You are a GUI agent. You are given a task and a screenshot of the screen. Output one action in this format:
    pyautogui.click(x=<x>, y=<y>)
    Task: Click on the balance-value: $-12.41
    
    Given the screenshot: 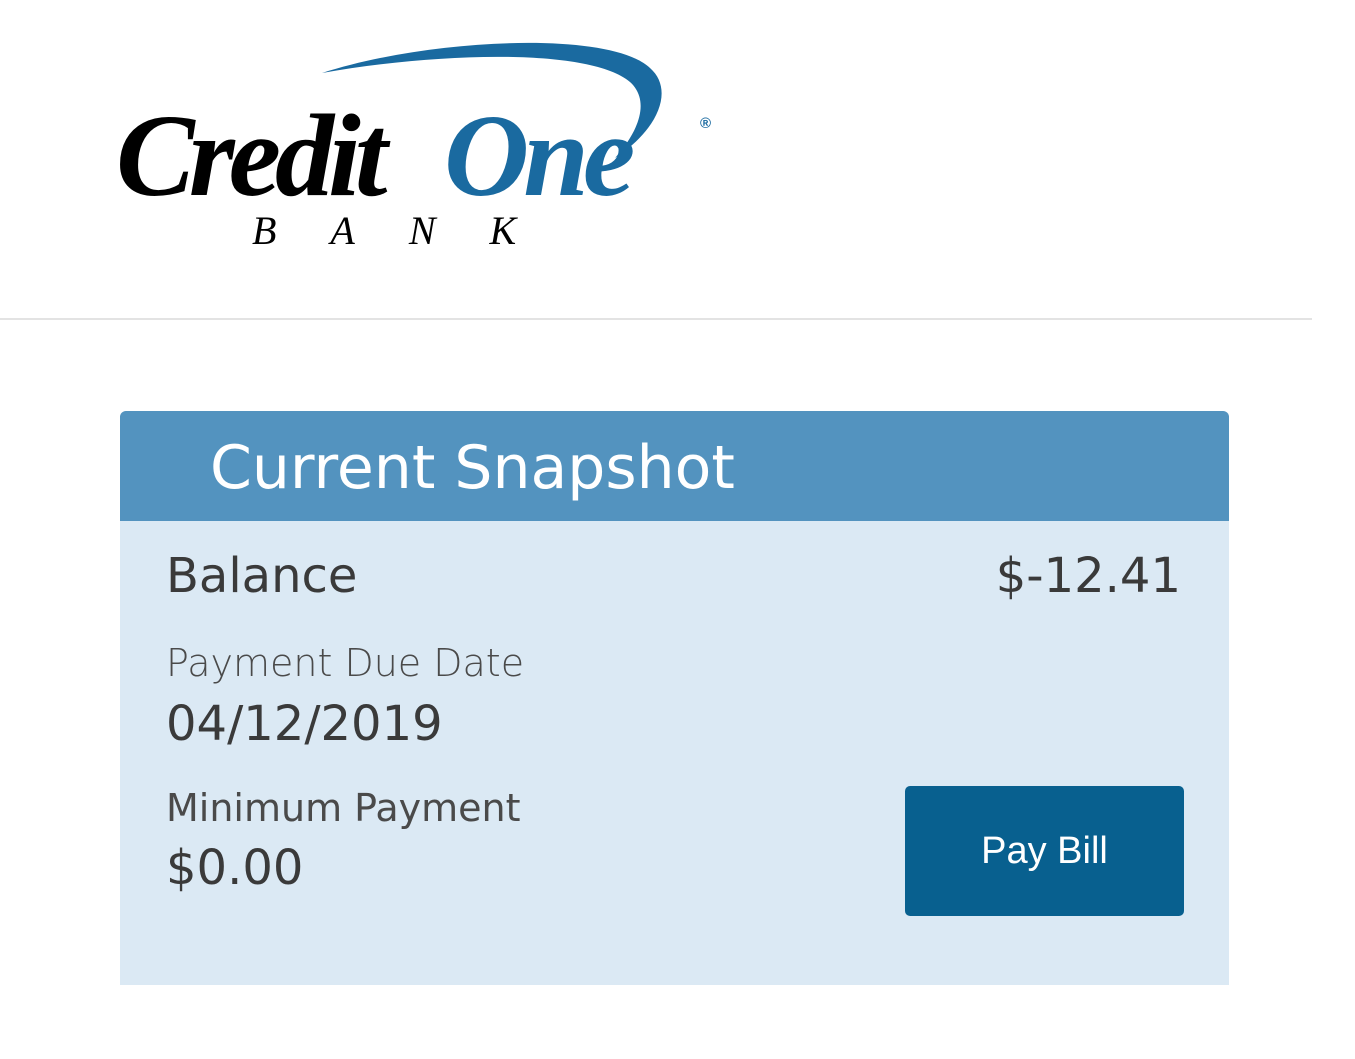 What is the action you would take?
    pyautogui.click(x=1088, y=576)
    